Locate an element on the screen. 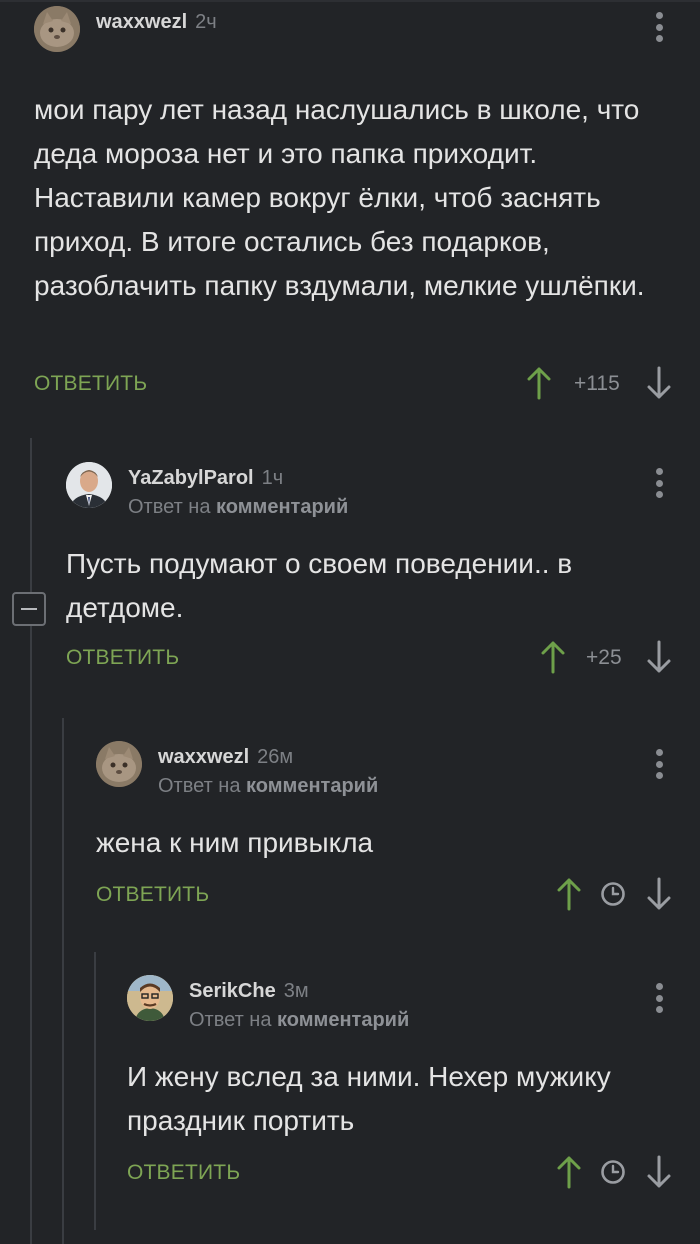 The height and width of the screenshot is (1244, 700). comment-header: SerikChe 3м Ответ на комментарий is located at coordinates (405, 1003).